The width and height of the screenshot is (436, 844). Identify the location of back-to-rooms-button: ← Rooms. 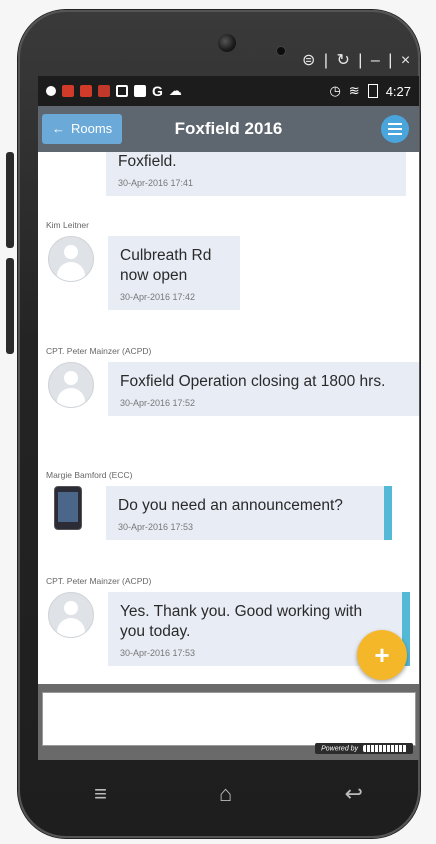
(82, 129).